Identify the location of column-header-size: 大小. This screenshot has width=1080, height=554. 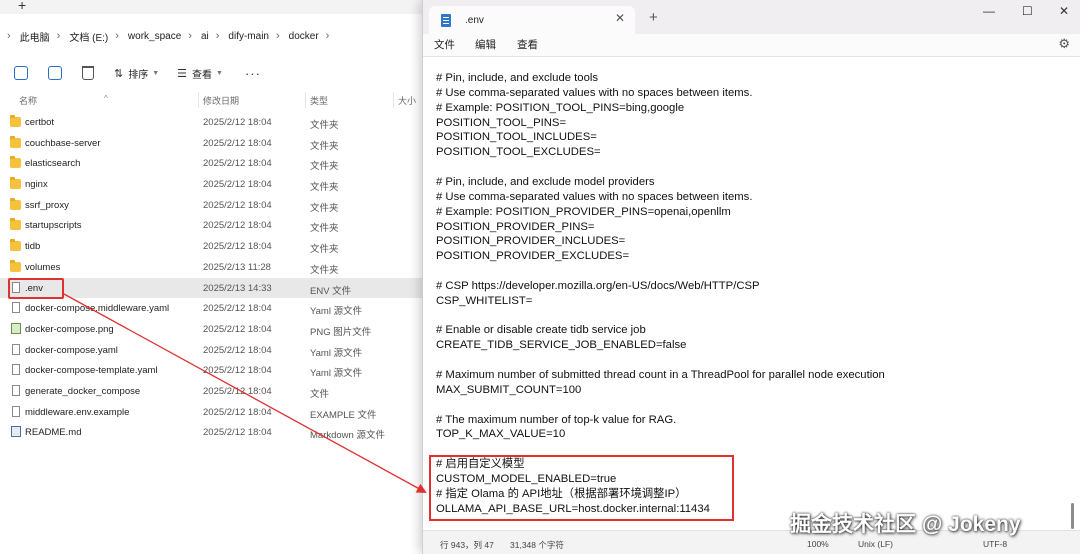
(407, 100).